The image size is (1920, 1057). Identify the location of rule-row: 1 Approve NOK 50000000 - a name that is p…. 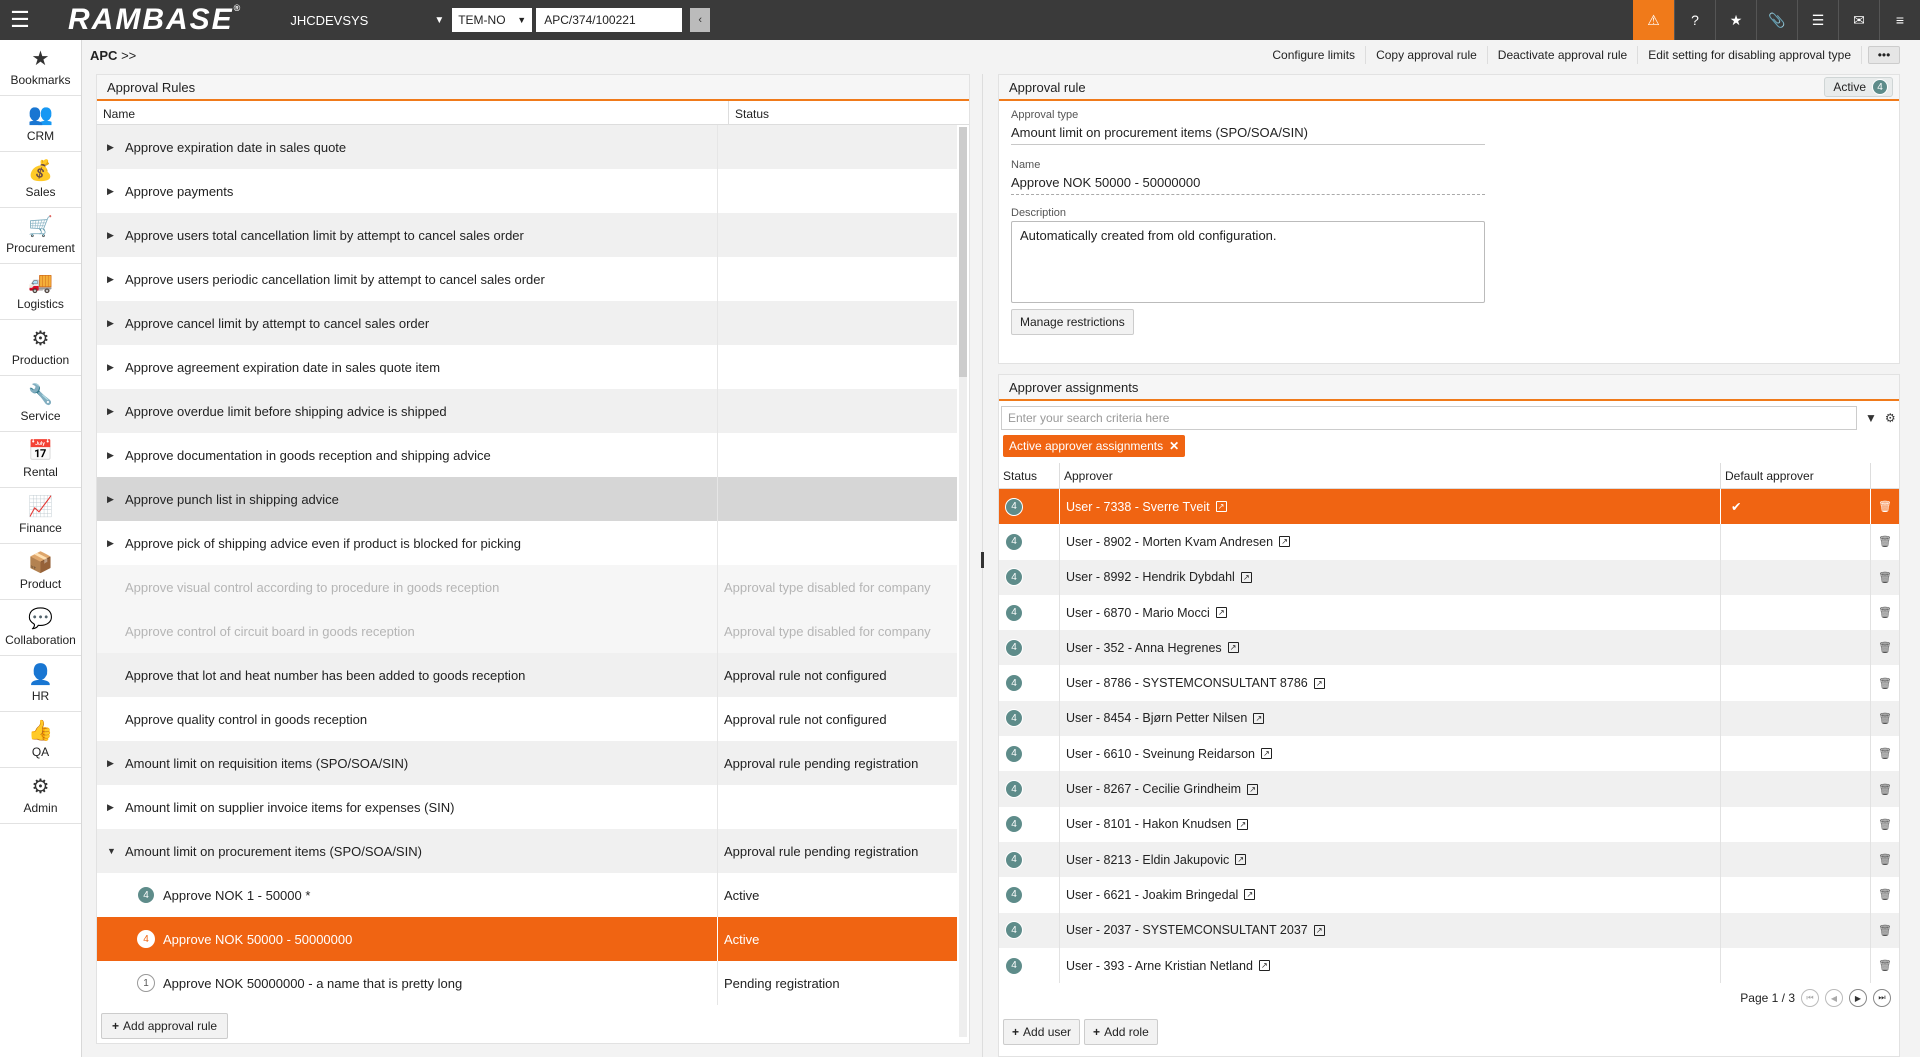
(527, 983).